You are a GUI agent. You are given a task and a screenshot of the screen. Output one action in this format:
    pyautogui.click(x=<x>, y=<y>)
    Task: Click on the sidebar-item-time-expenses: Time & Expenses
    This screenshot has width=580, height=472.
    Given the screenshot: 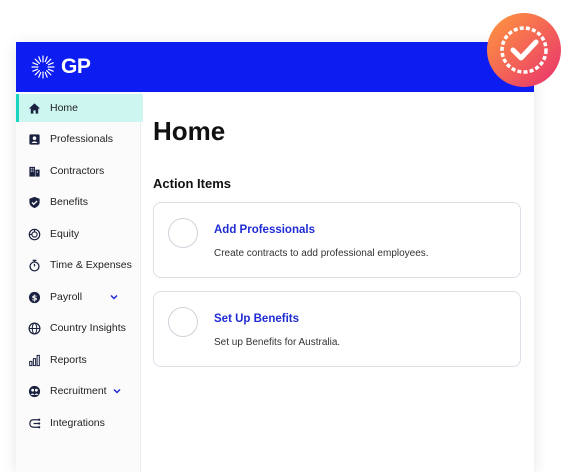 What is the action you would take?
    pyautogui.click(x=78, y=265)
    